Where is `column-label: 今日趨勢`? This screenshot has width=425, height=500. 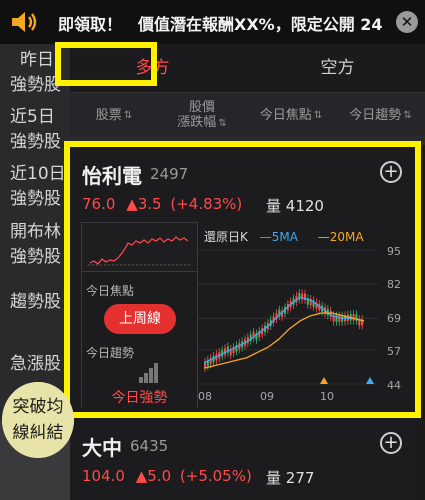
column-label: 今日趨勢 is located at coordinates (375, 115).